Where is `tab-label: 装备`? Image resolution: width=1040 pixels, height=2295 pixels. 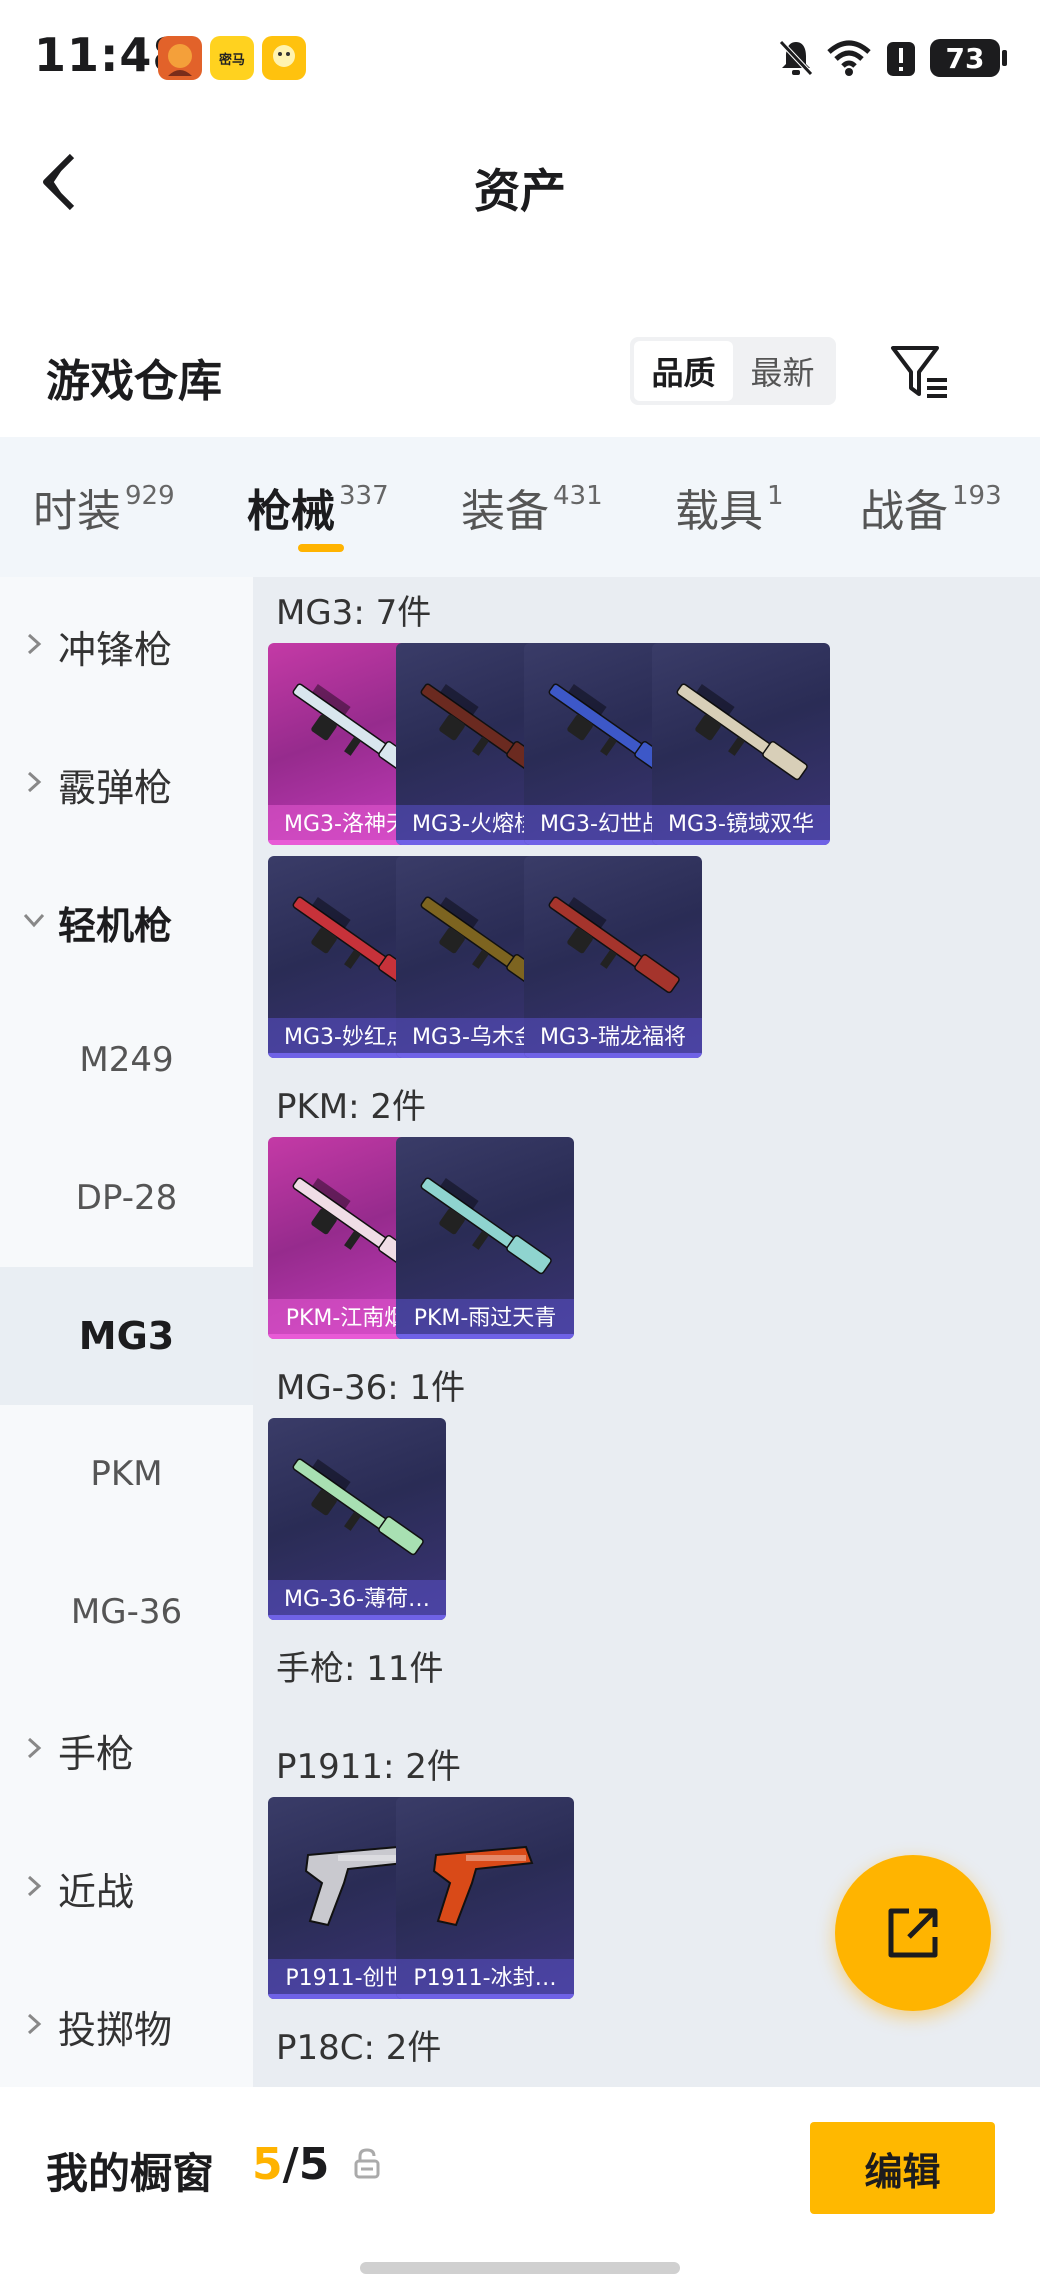 tab-label: 装备 is located at coordinates (505, 511).